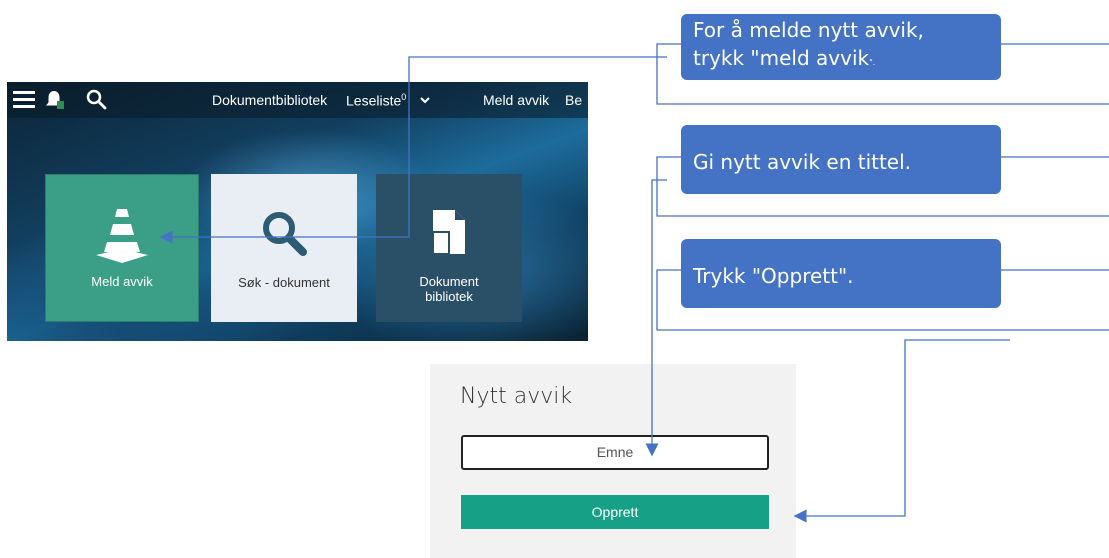 Image resolution: width=1109 pixels, height=558 pixels. Describe the element at coordinates (573, 100) in the screenshot. I see `nav-truncated: Be` at that location.